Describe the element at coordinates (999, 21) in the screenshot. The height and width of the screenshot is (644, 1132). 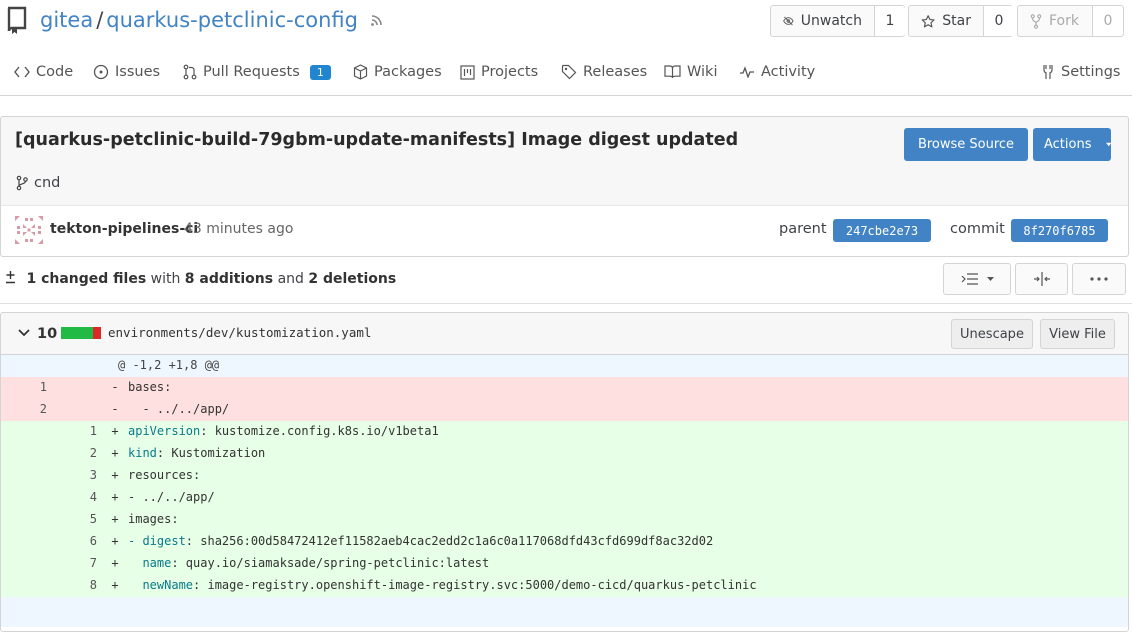
I see `star-count: 0` at that location.